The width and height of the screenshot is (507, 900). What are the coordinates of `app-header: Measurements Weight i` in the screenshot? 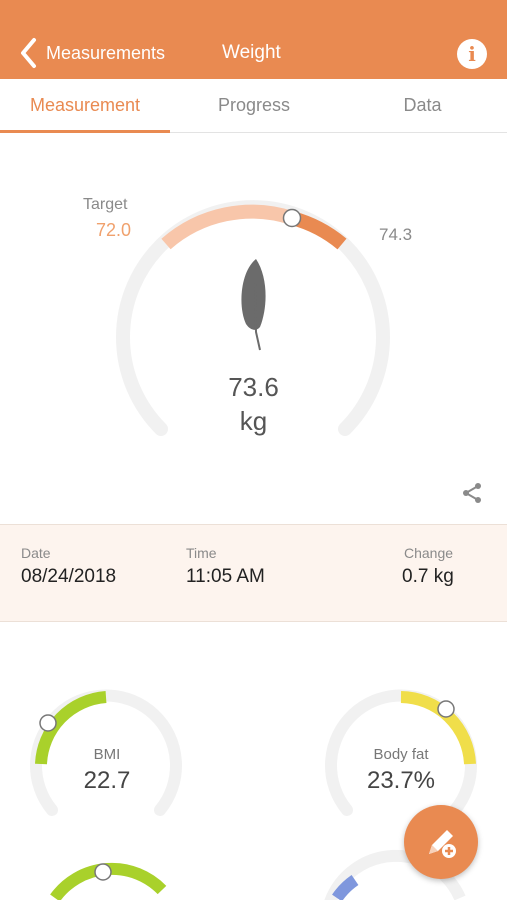 It's located at (253, 39).